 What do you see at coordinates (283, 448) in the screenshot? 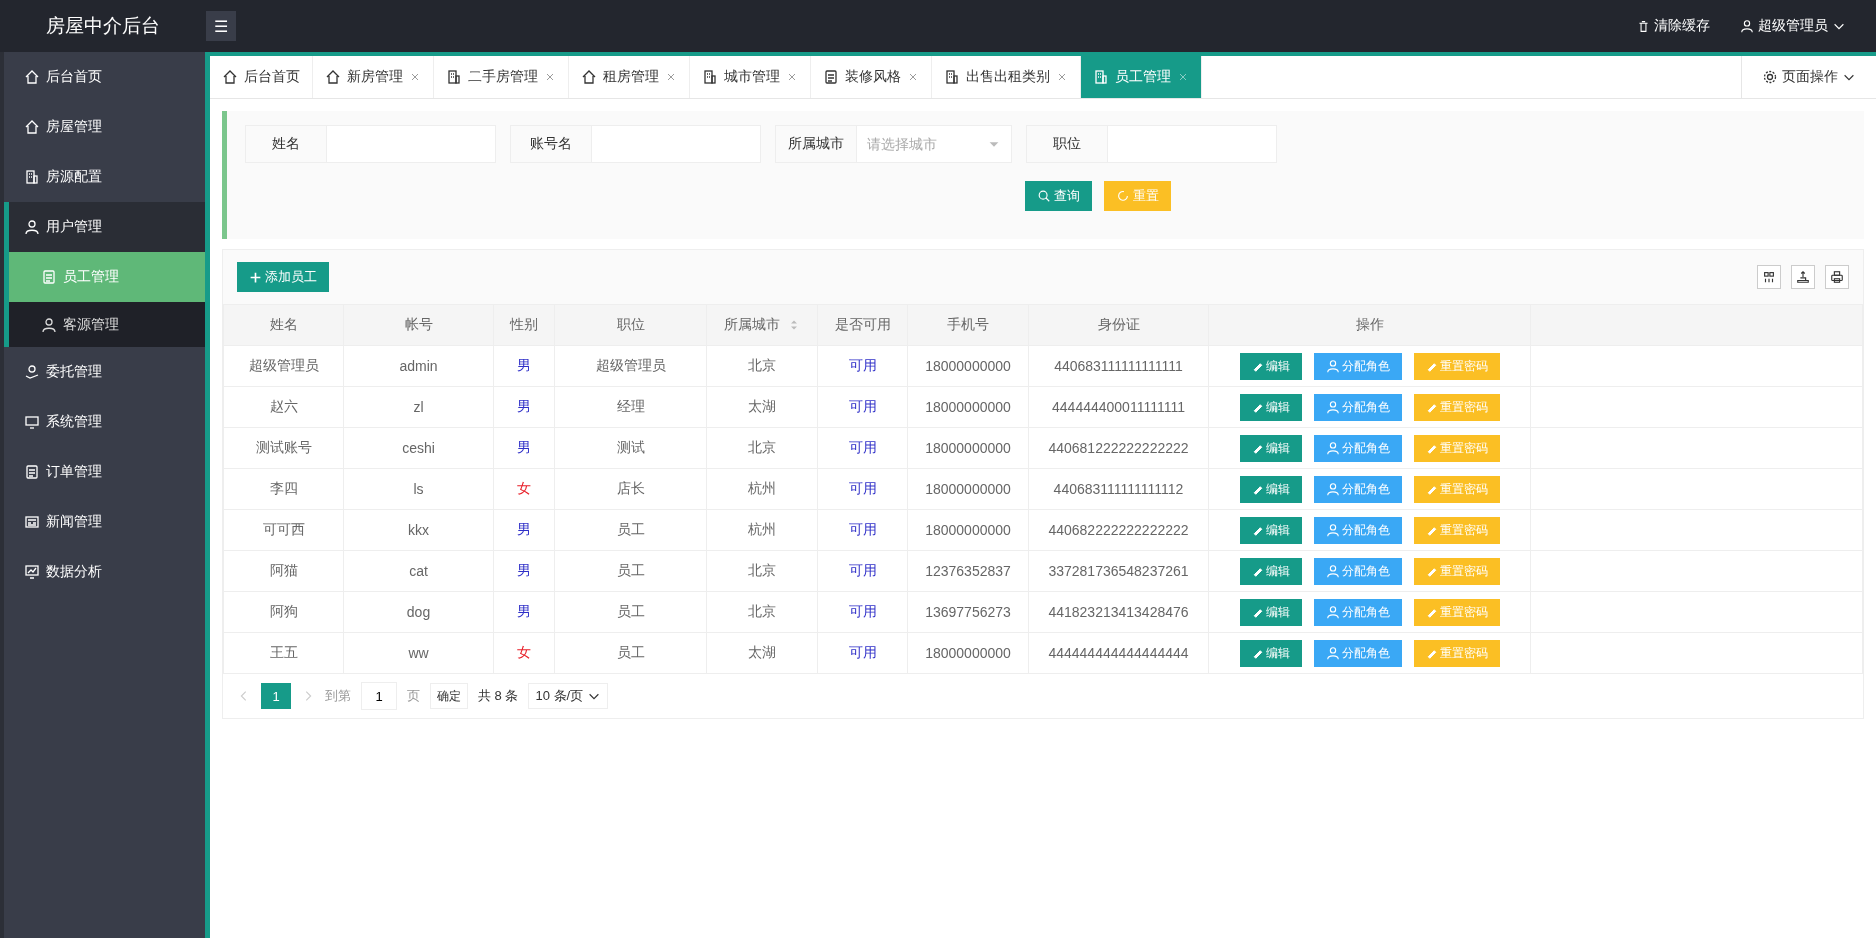
I see `table-cell: 测试账号` at bounding box center [283, 448].